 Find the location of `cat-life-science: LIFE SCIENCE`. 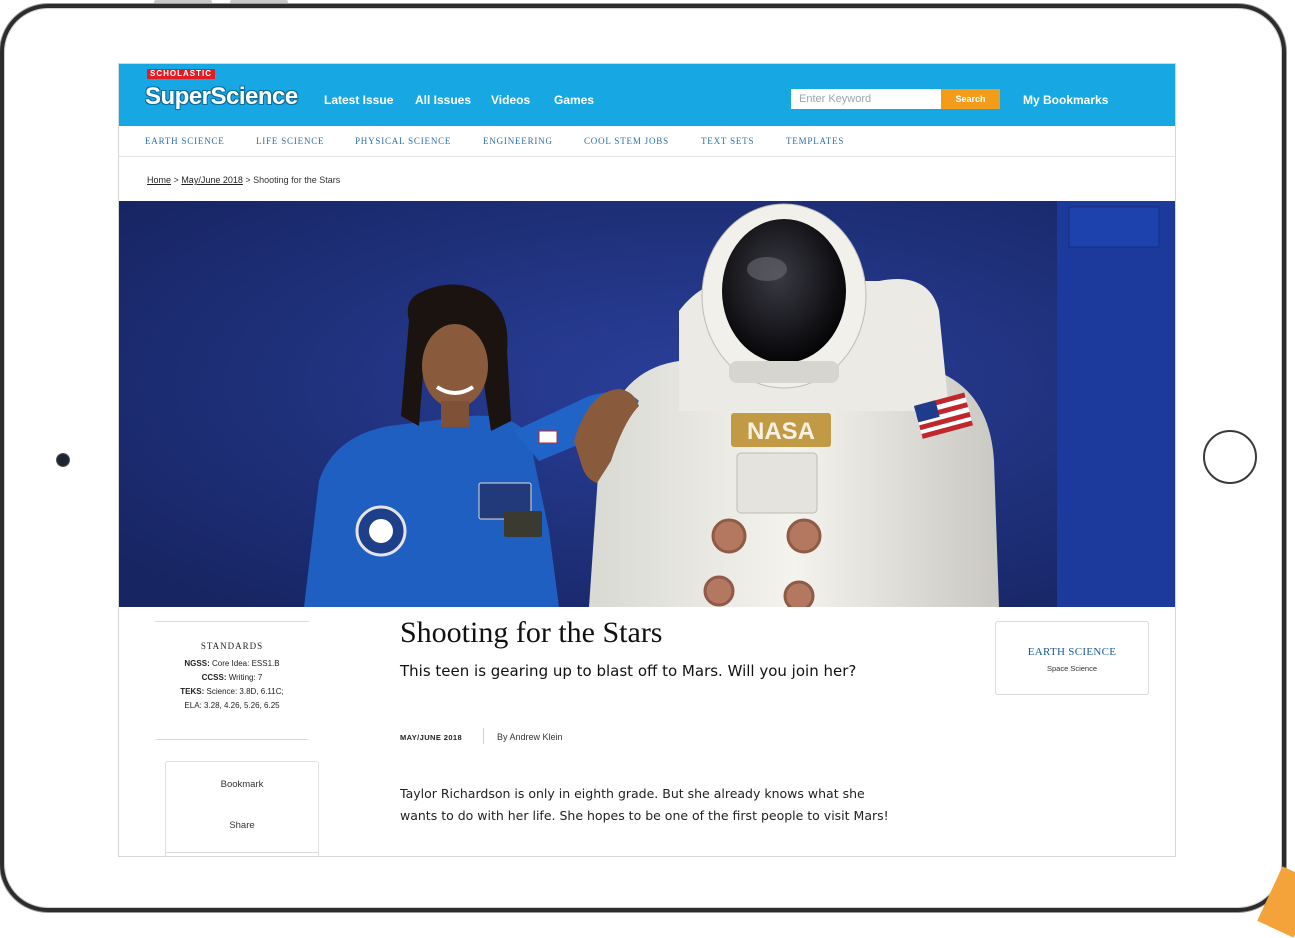

cat-life-science: LIFE SCIENCE is located at coordinates (290, 141).